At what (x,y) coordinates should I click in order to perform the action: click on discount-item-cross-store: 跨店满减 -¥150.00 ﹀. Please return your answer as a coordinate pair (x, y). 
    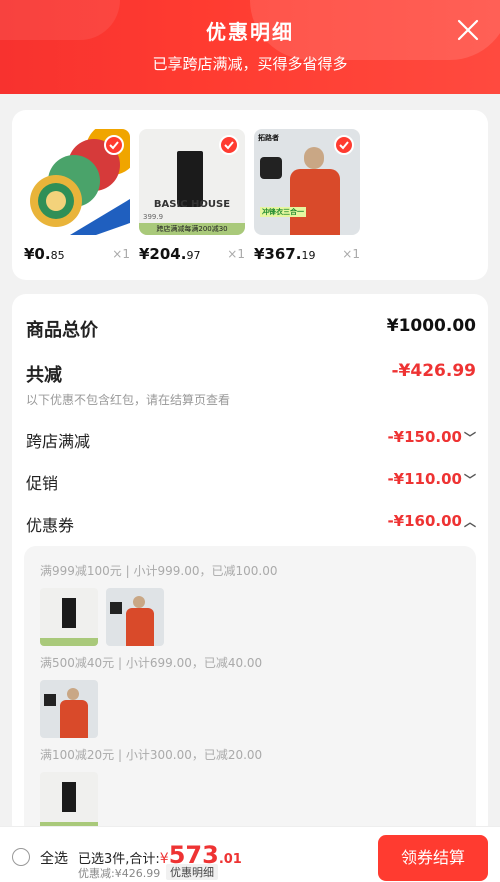
    Looking at the image, I should click on (251, 440).